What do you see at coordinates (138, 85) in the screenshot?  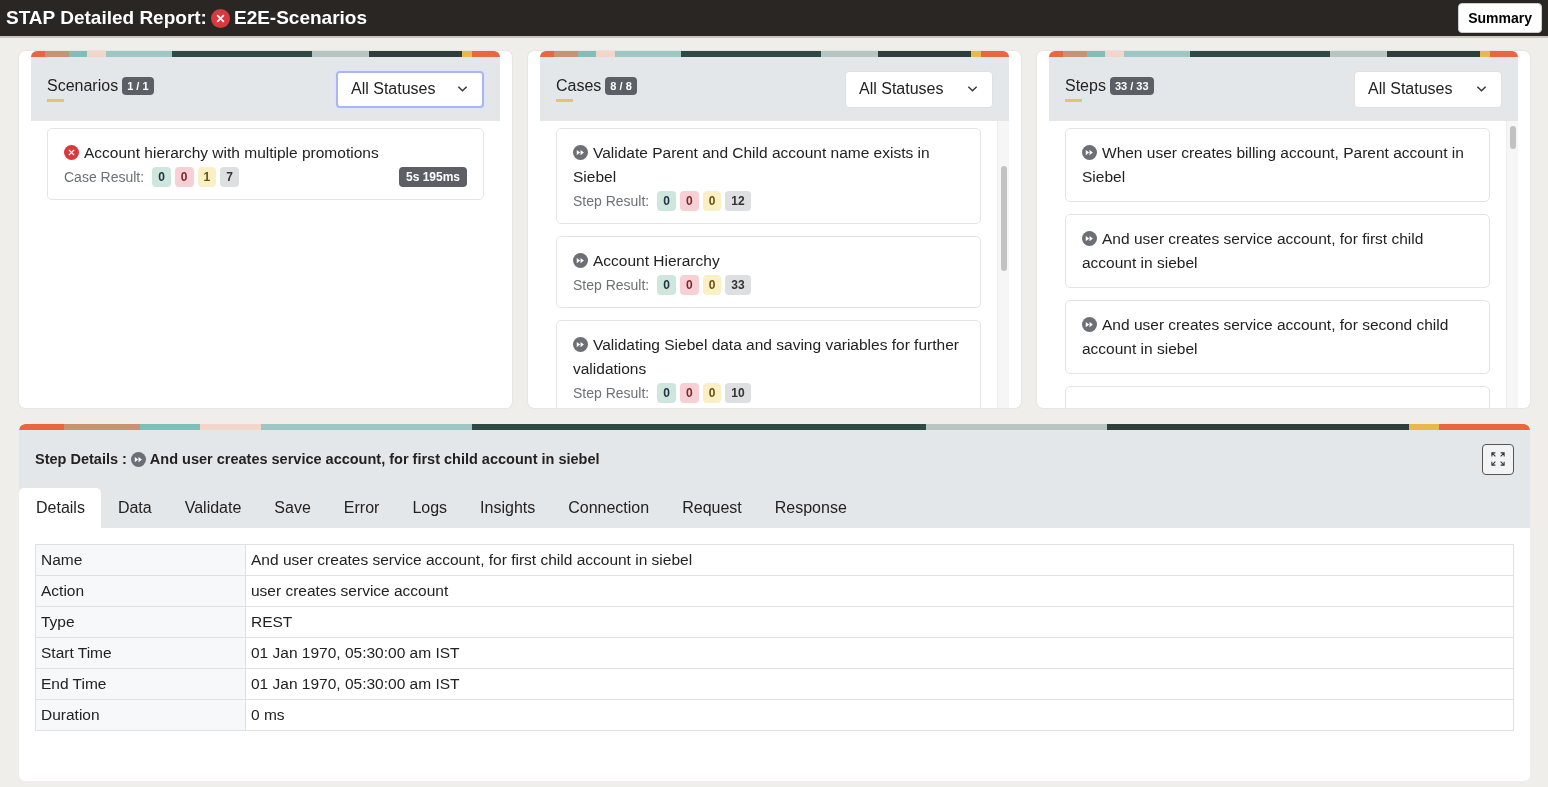 I see `count-badge: 1 / 1` at bounding box center [138, 85].